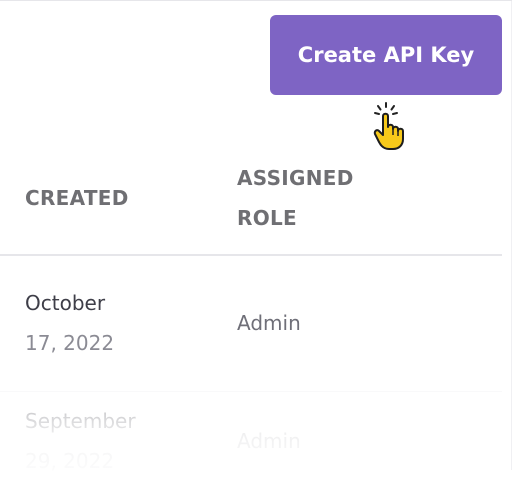 The height and width of the screenshot is (481, 512). What do you see at coordinates (77, 198) in the screenshot?
I see `column-header-created: CREATED` at bounding box center [77, 198].